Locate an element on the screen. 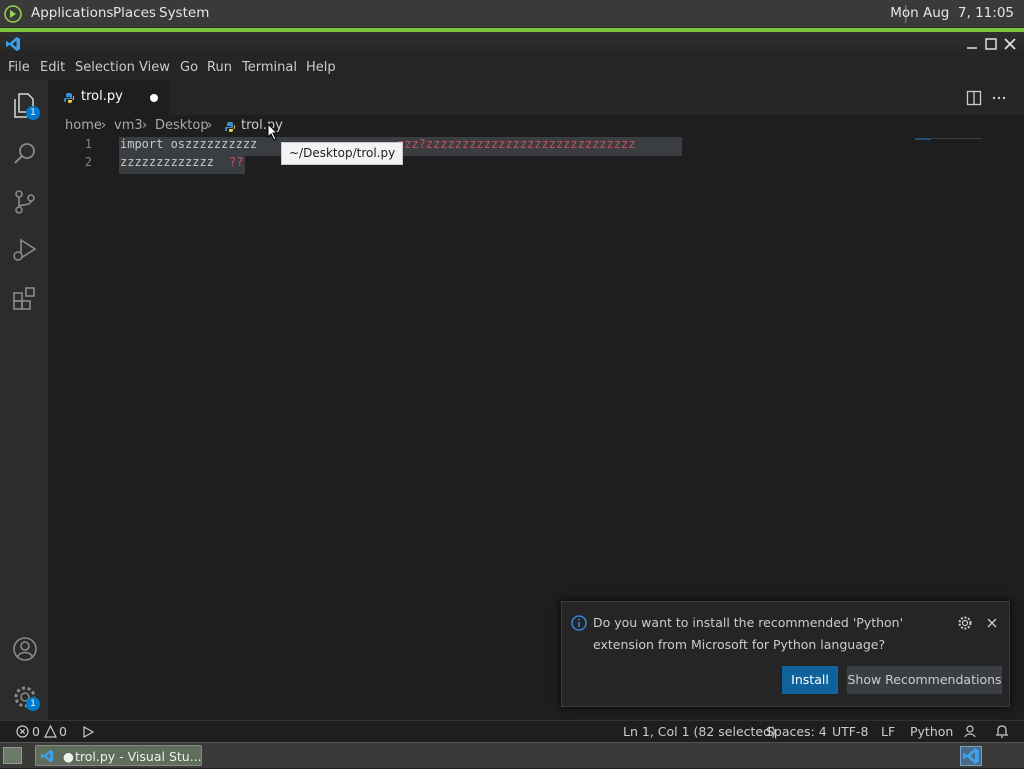 The width and height of the screenshot is (1024, 769). debug-icon is located at coordinates (87, 732).